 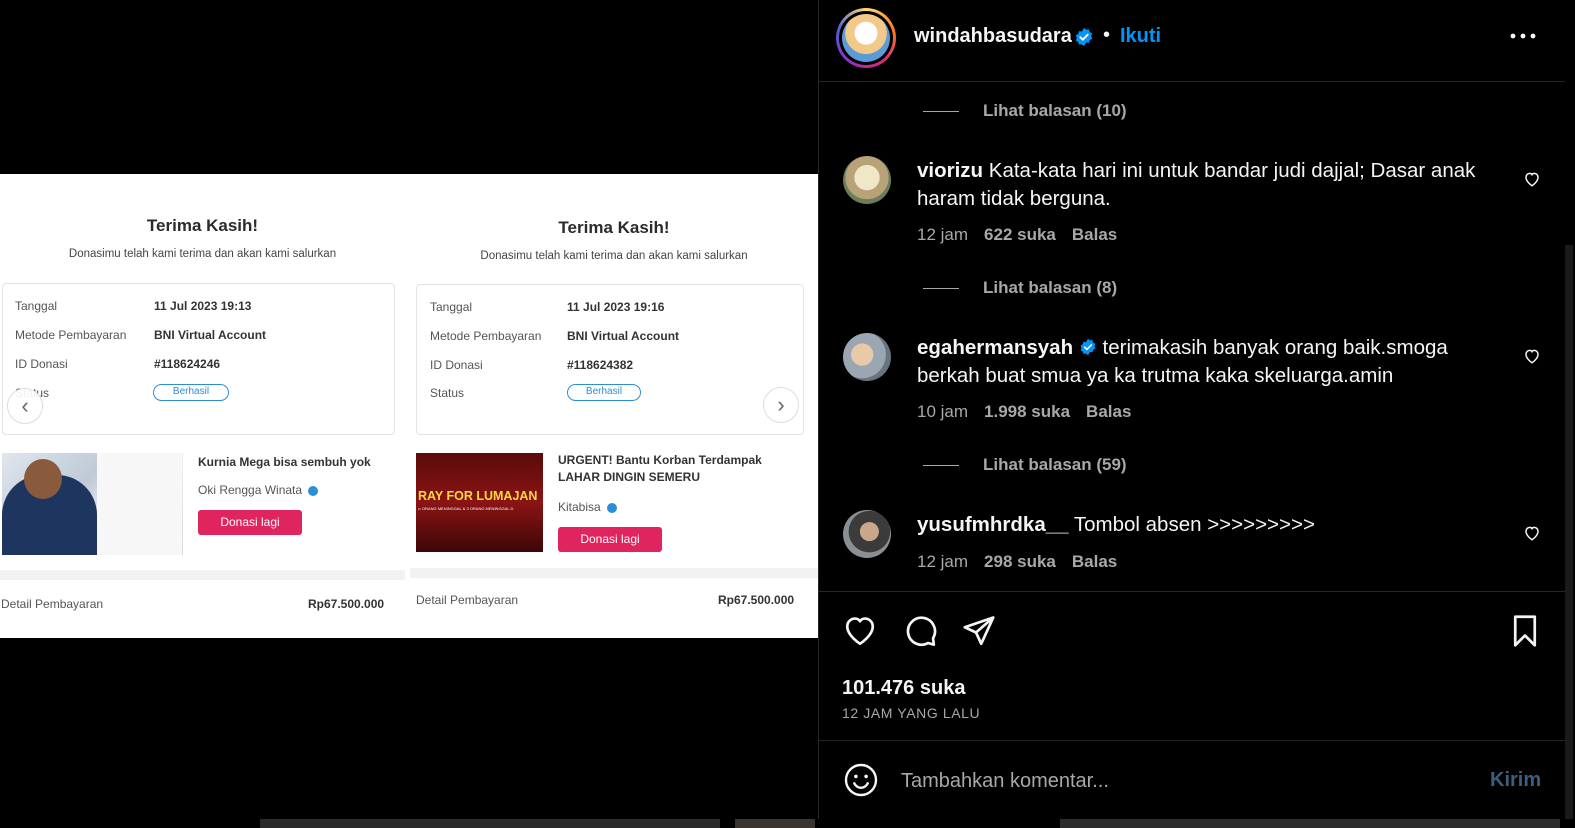 I want to click on like-heart-icon, so click(x=860, y=631).